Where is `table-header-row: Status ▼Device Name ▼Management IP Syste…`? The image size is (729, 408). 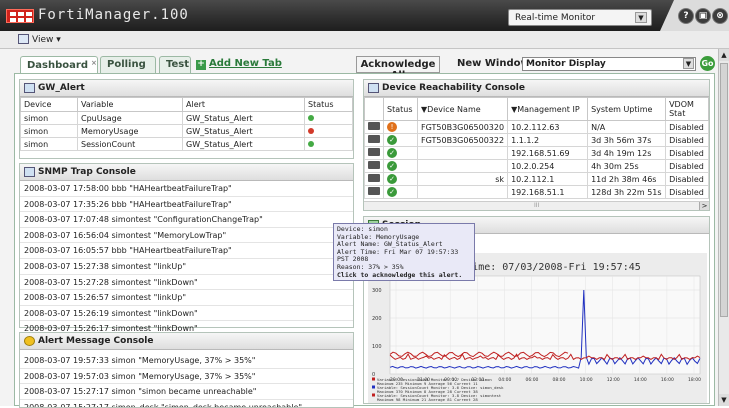
table-header-row: Status ▼Device Name ▼Management IP Syste… is located at coordinates (536, 109).